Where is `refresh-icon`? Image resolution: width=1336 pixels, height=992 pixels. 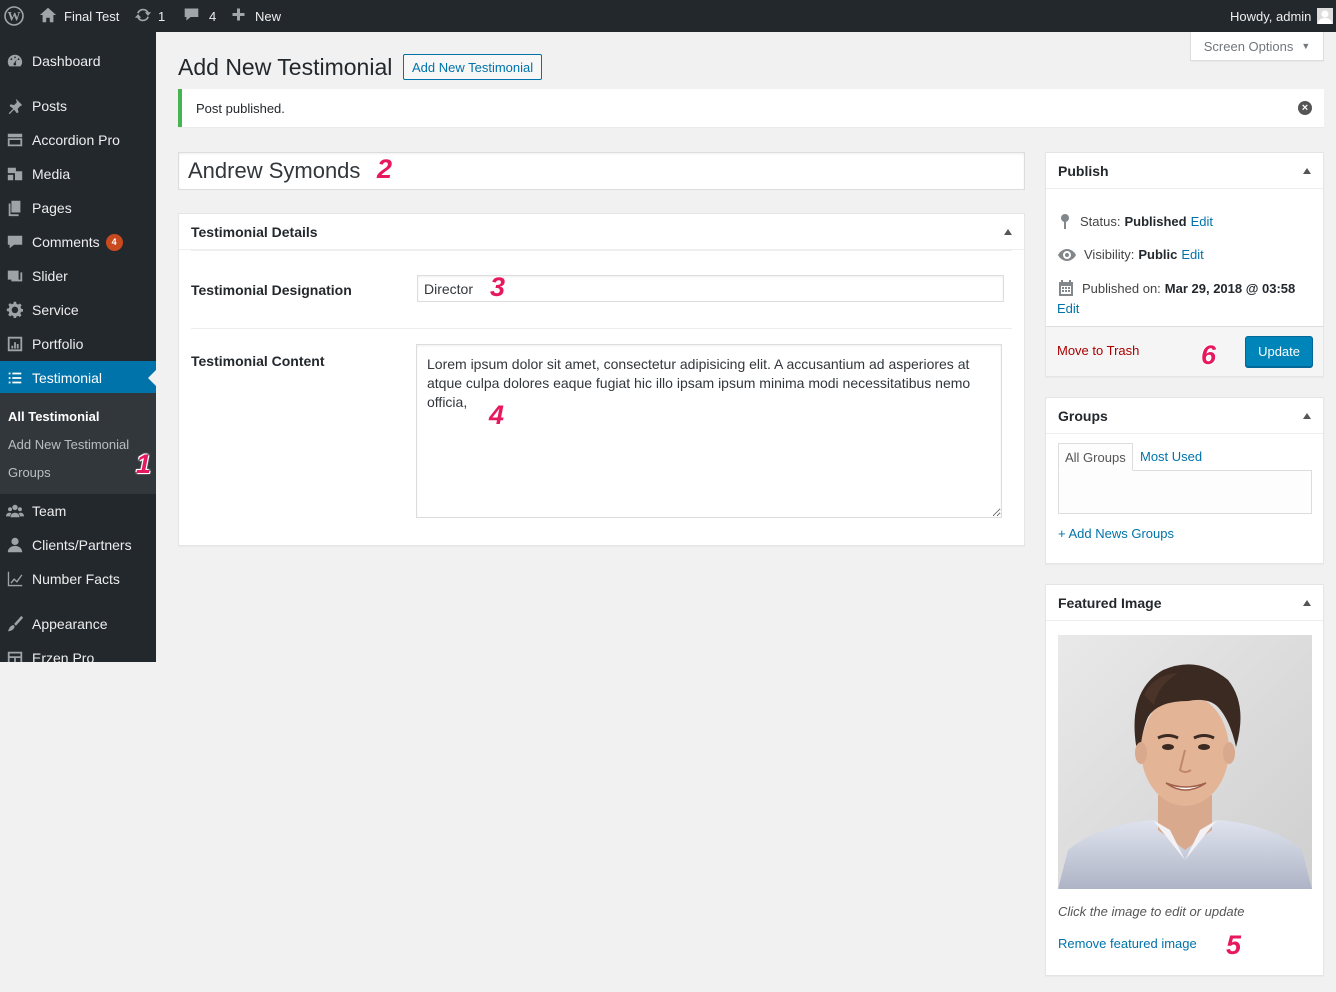 refresh-icon is located at coordinates (143, 16).